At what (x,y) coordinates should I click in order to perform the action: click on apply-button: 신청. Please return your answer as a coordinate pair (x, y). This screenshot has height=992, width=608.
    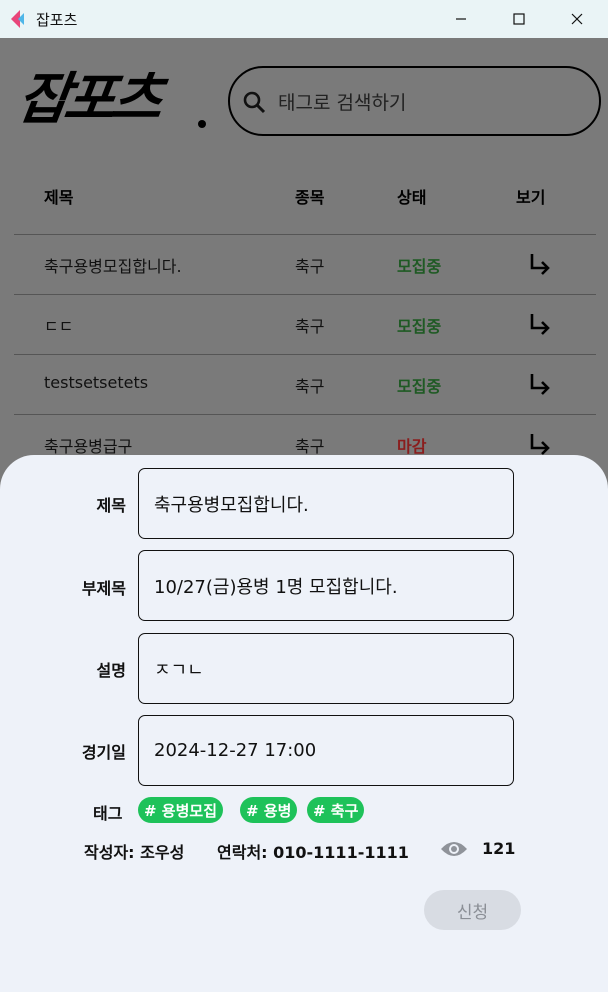
    Looking at the image, I should click on (472, 910).